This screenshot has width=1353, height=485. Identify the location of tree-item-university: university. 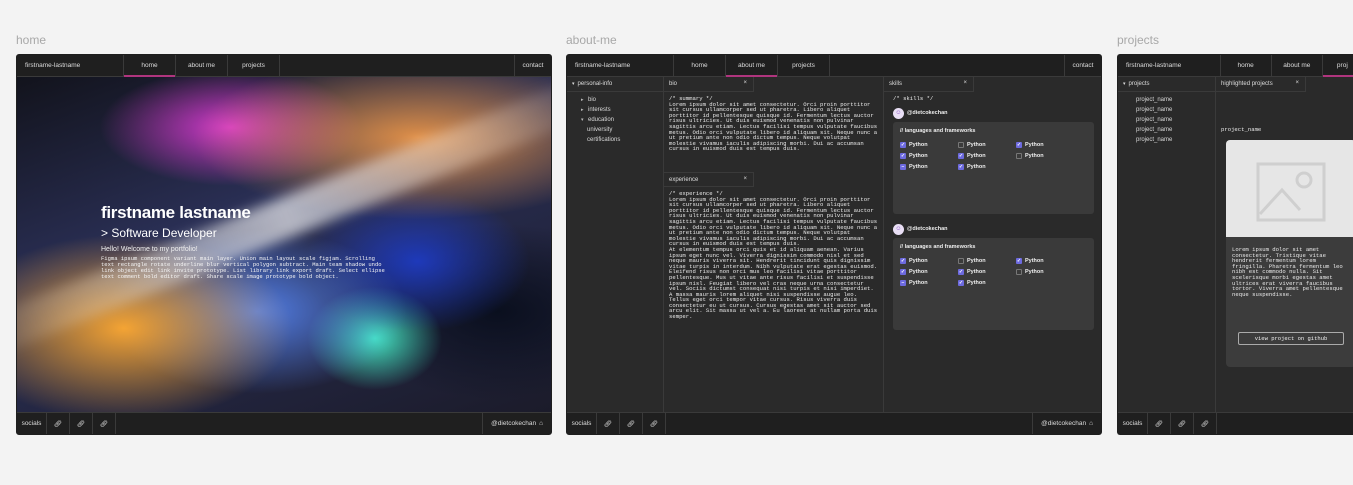
(619, 130).